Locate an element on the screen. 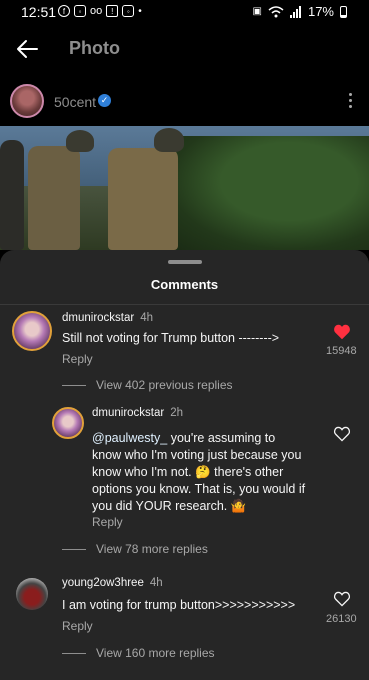 This screenshot has height=680, width=369. more-options-icon is located at coordinates (351, 100).